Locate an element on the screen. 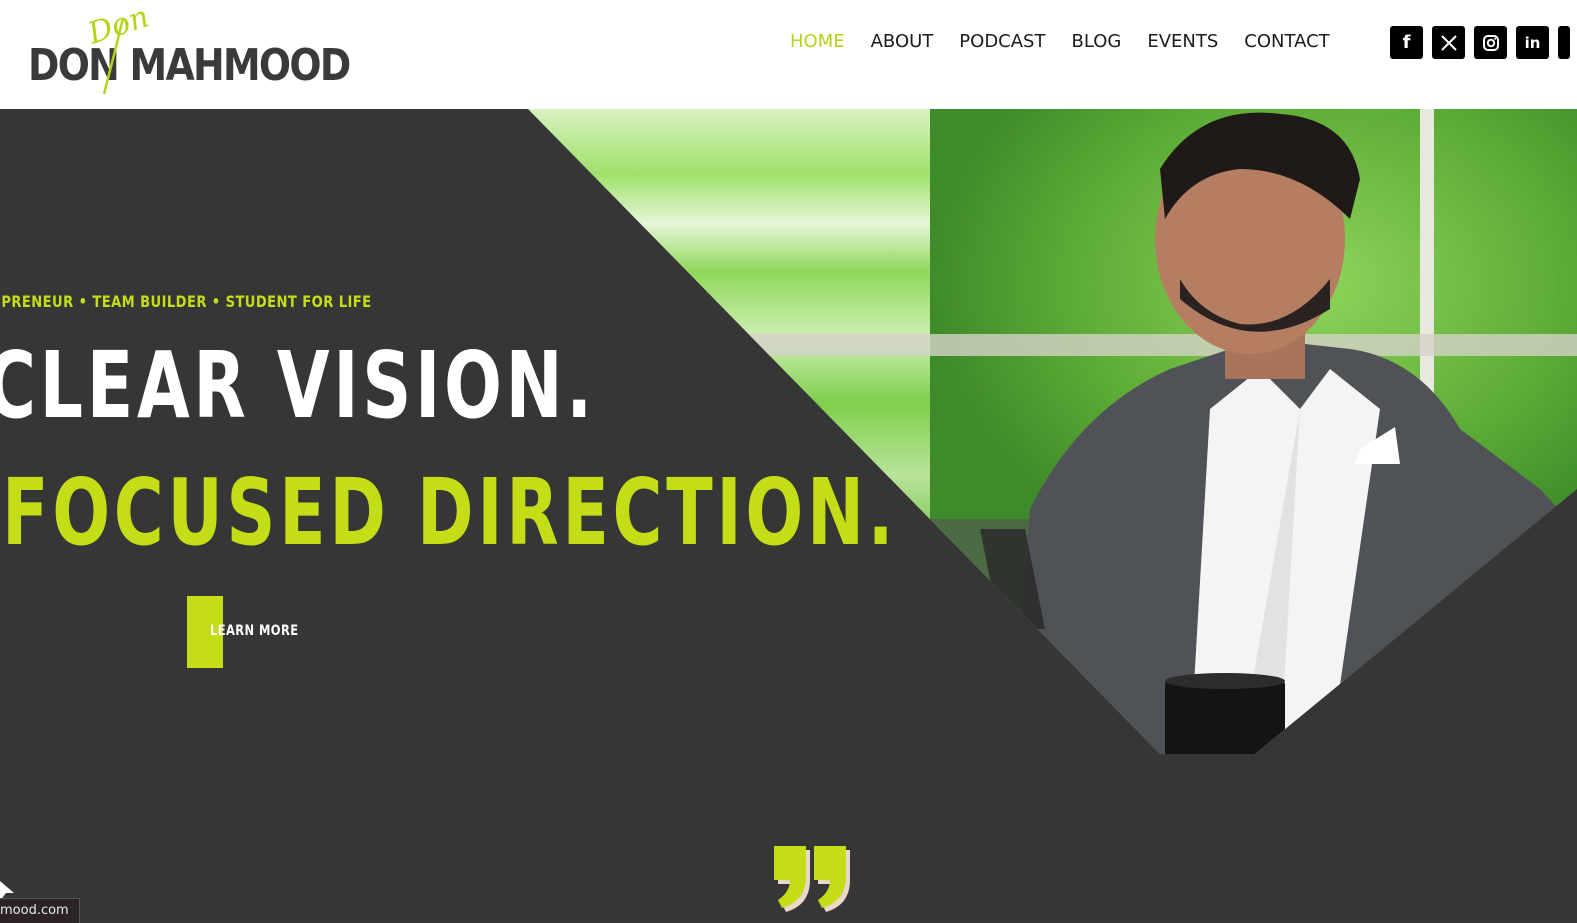 The width and height of the screenshot is (1577, 923). logo-signature-stroke is located at coordinates (113, 56).